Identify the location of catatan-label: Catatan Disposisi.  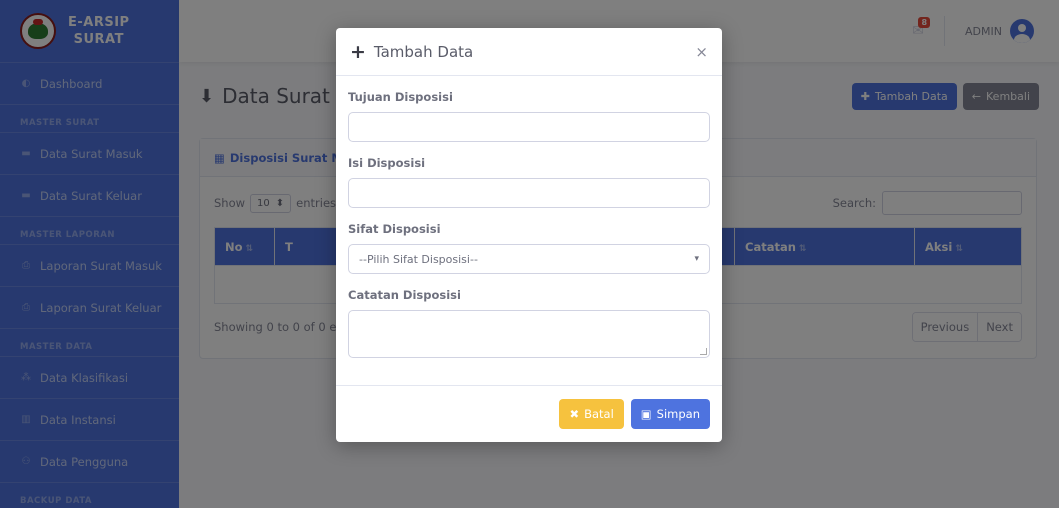
(404, 295).